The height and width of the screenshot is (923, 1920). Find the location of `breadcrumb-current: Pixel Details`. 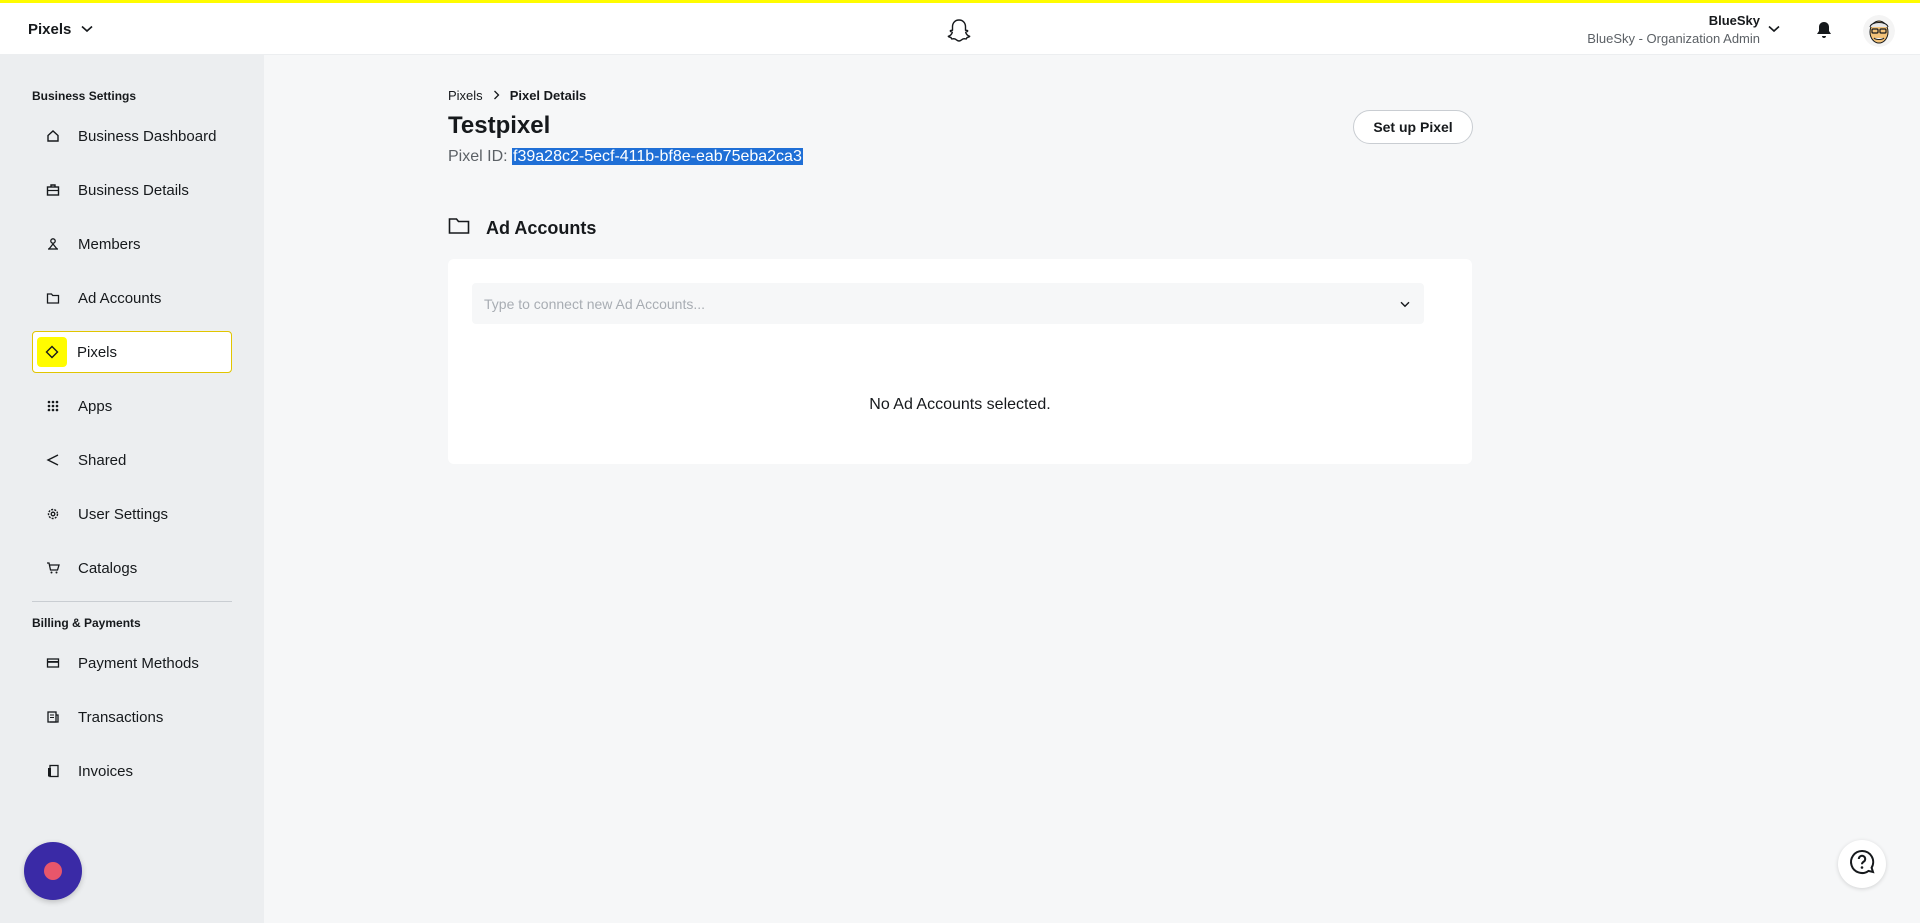

breadcrumb-current: Pixel Details is located at coordinates (548, 95).